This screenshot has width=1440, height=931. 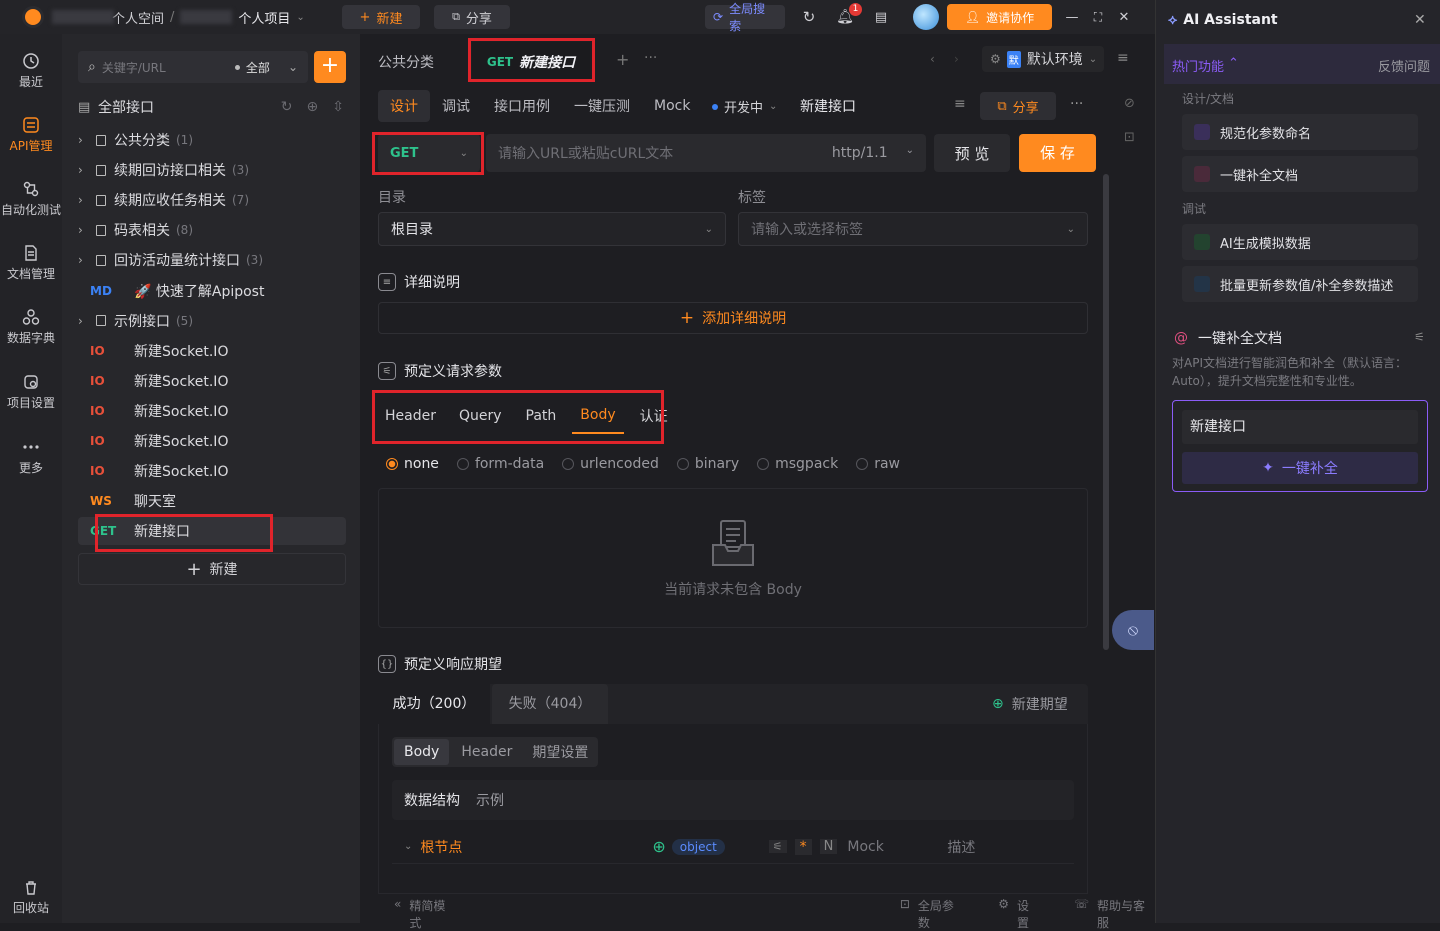 I want to click on invite-button: 👤︎ 邀请协作, so click(x=999, y=17).